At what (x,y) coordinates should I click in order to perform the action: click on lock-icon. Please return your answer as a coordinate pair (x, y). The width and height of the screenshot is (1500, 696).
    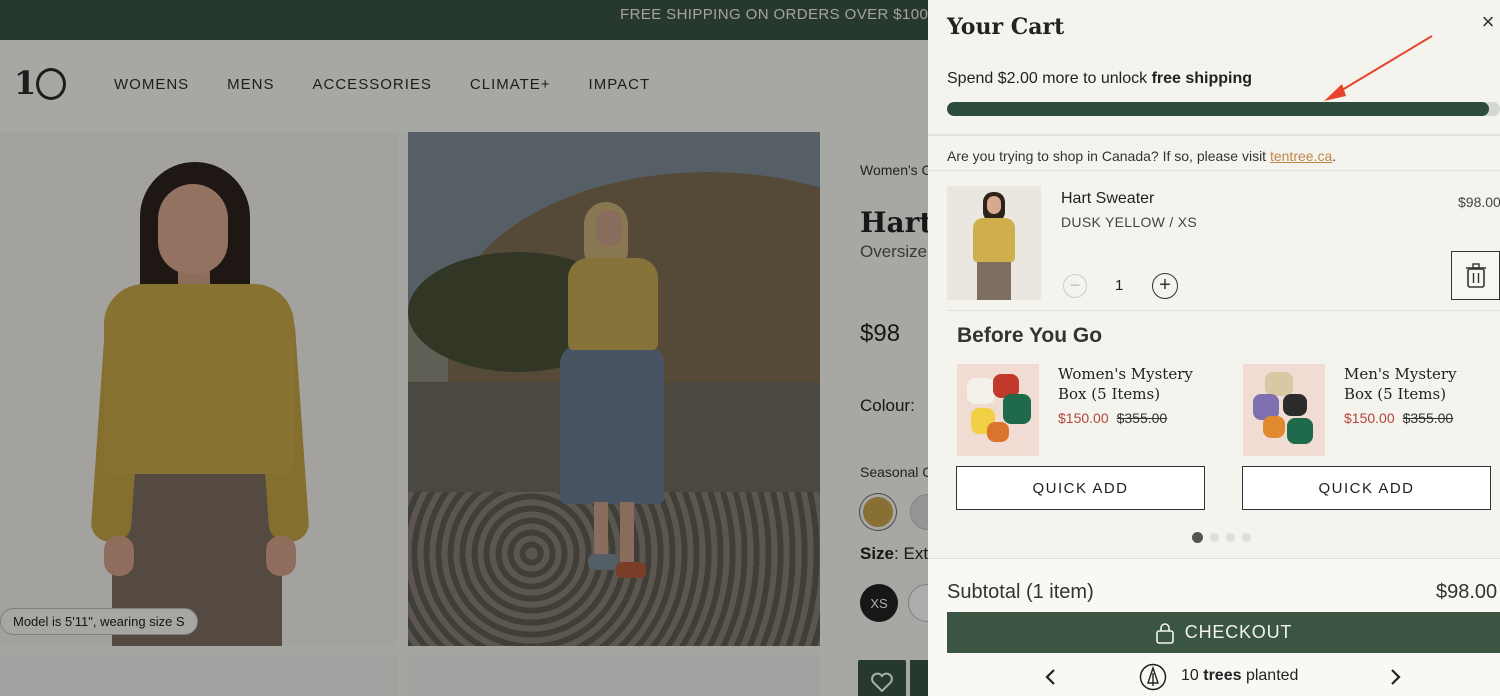
    Looking at the image, I should click on (1164, 633).